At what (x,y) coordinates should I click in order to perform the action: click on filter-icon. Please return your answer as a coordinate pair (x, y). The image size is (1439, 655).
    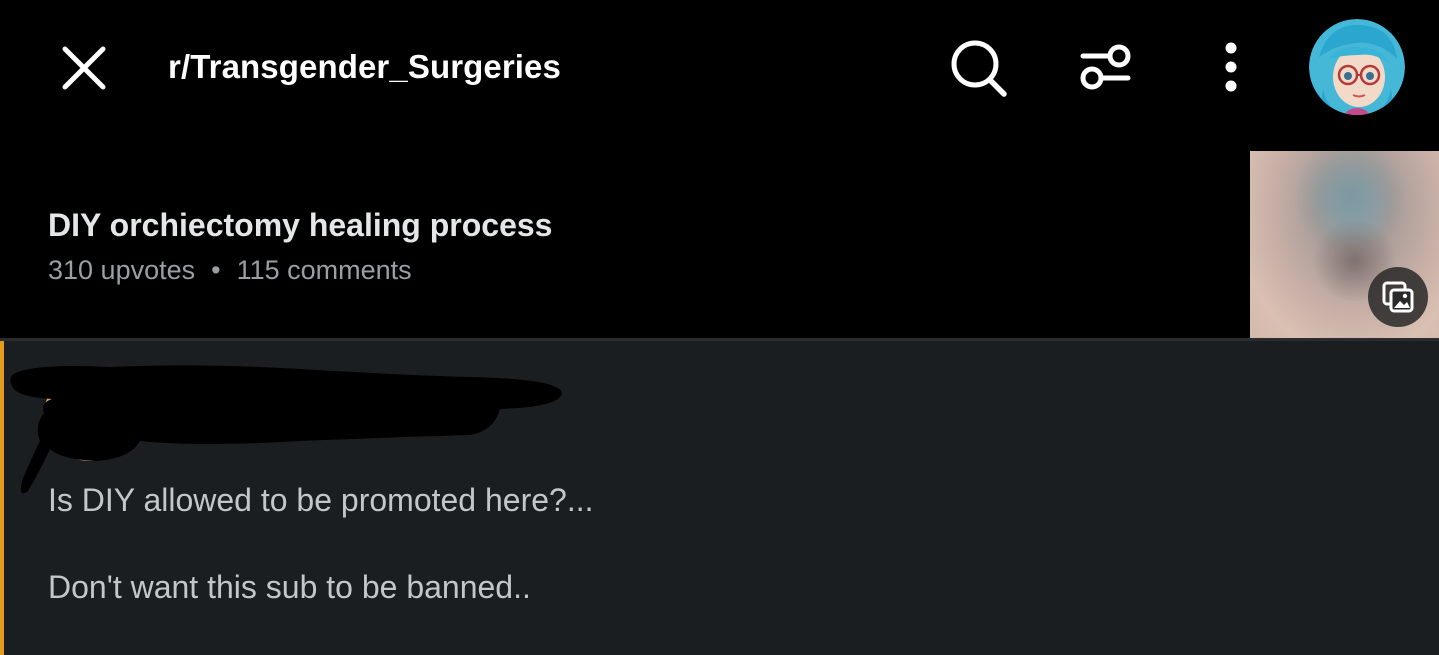
    Looking at the image, I should click on (1105, 67).